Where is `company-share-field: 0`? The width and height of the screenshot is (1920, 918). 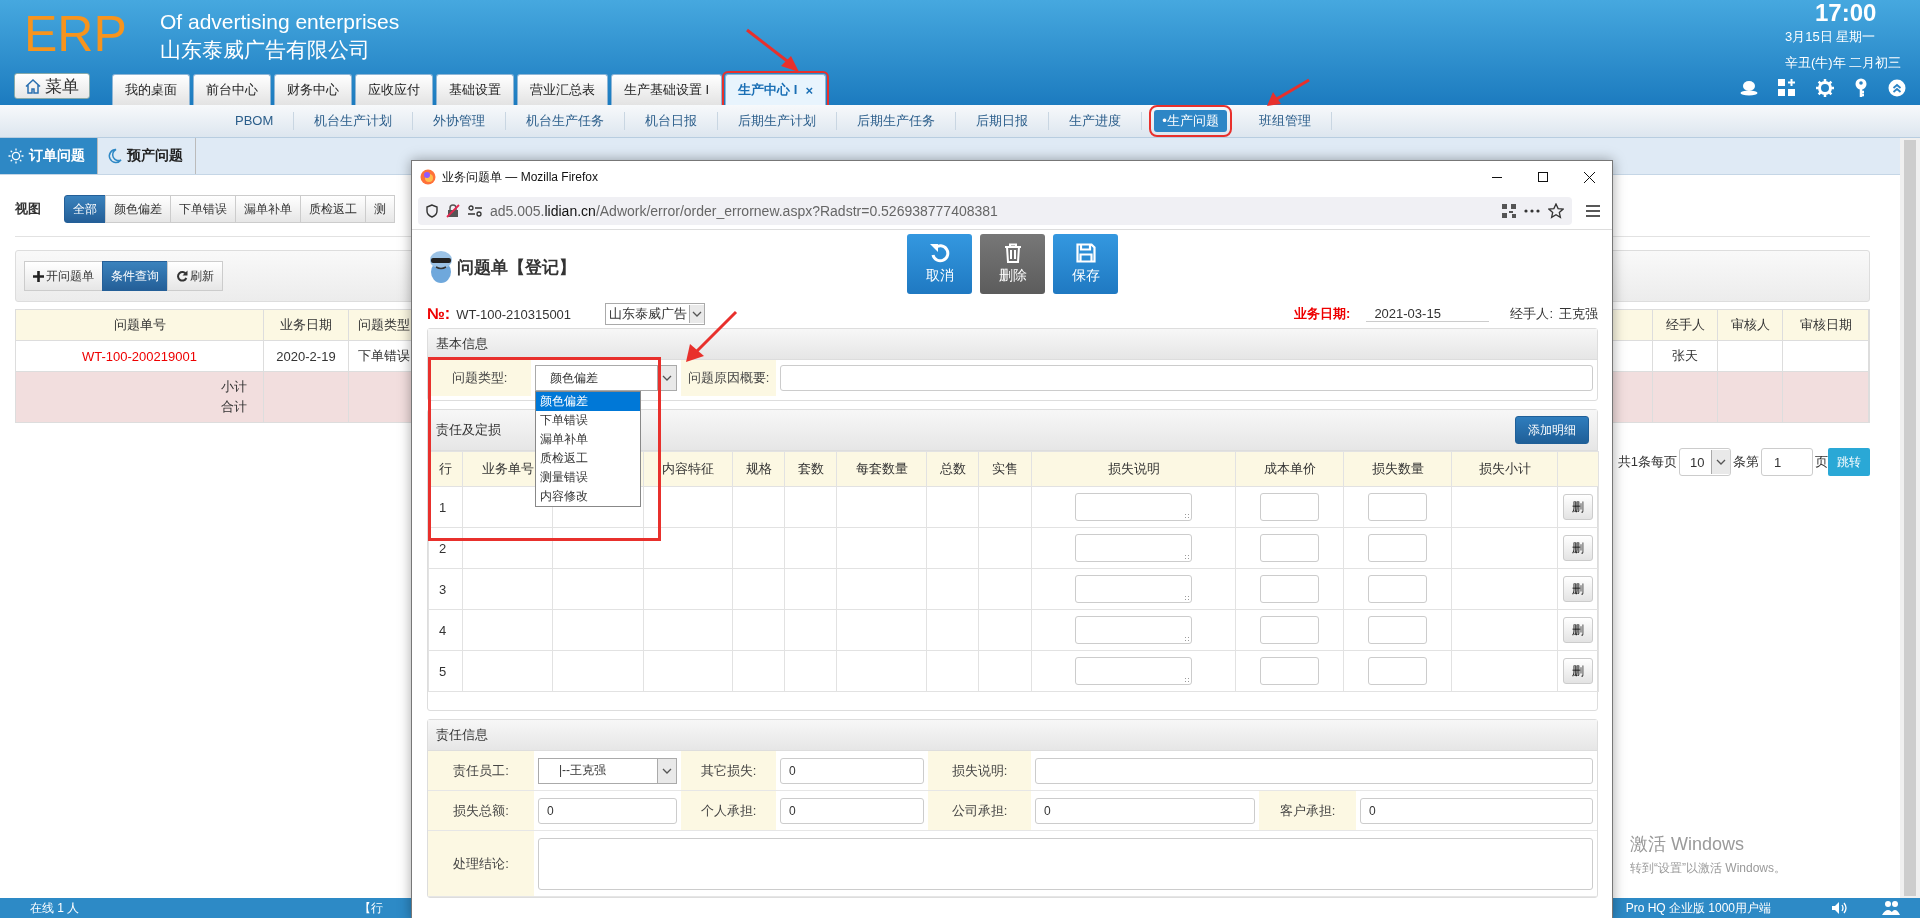
company-share-field: 0 is located at coordinates (1145, 810).